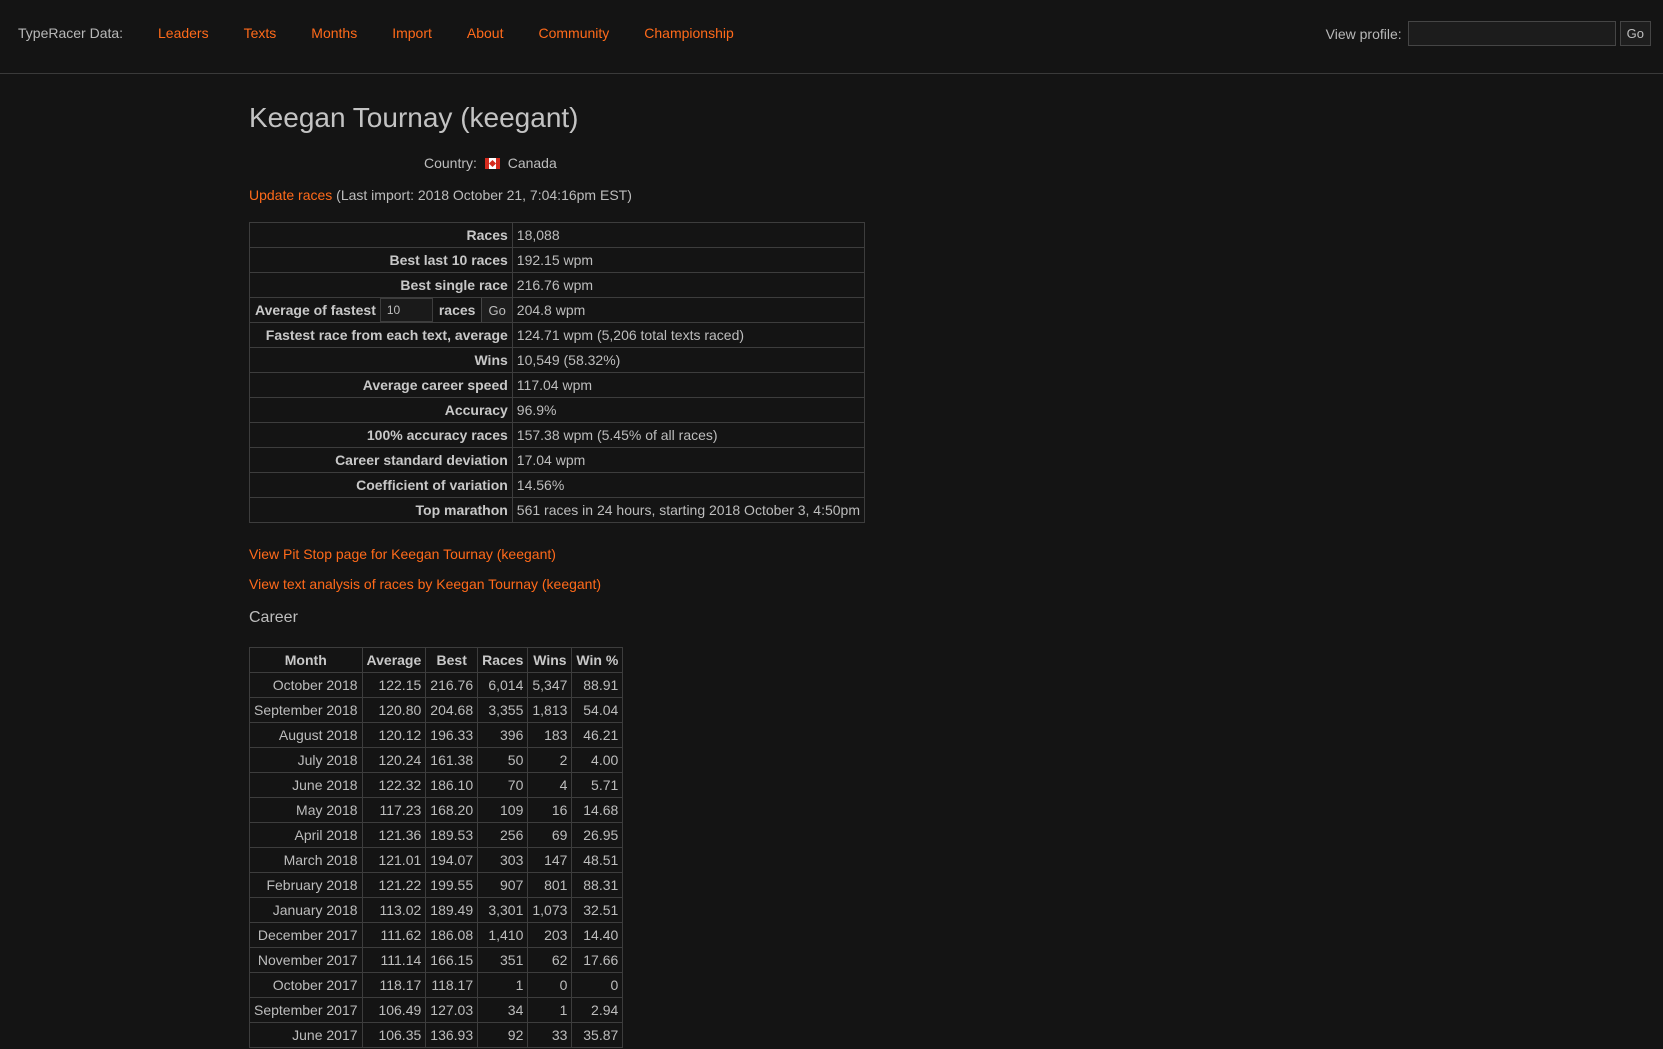 Image resolution: width=1663 pixels, height=1049 pixels. Describe the element at coordinates (394, 760) in the screenshot. I see `average-cell: 120.24` at that location.